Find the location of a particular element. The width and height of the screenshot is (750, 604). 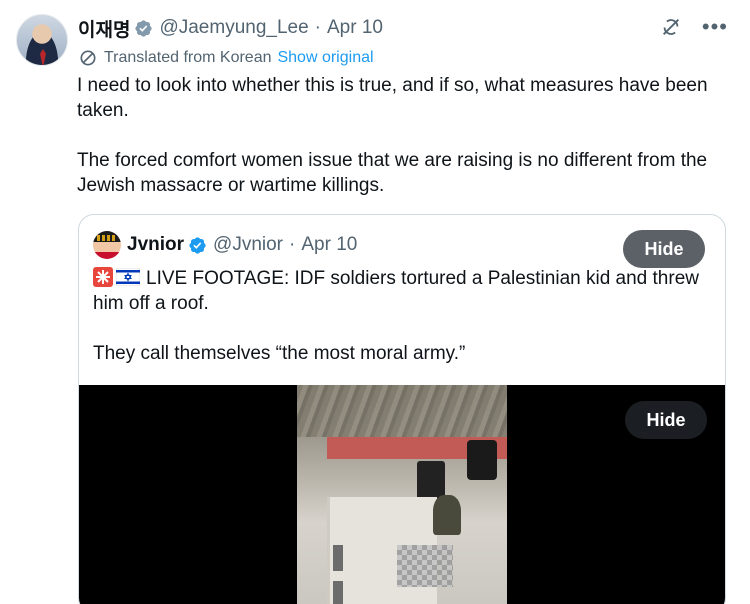

quote-author-handle: @Jvnior is located at coordinates (248, 245).